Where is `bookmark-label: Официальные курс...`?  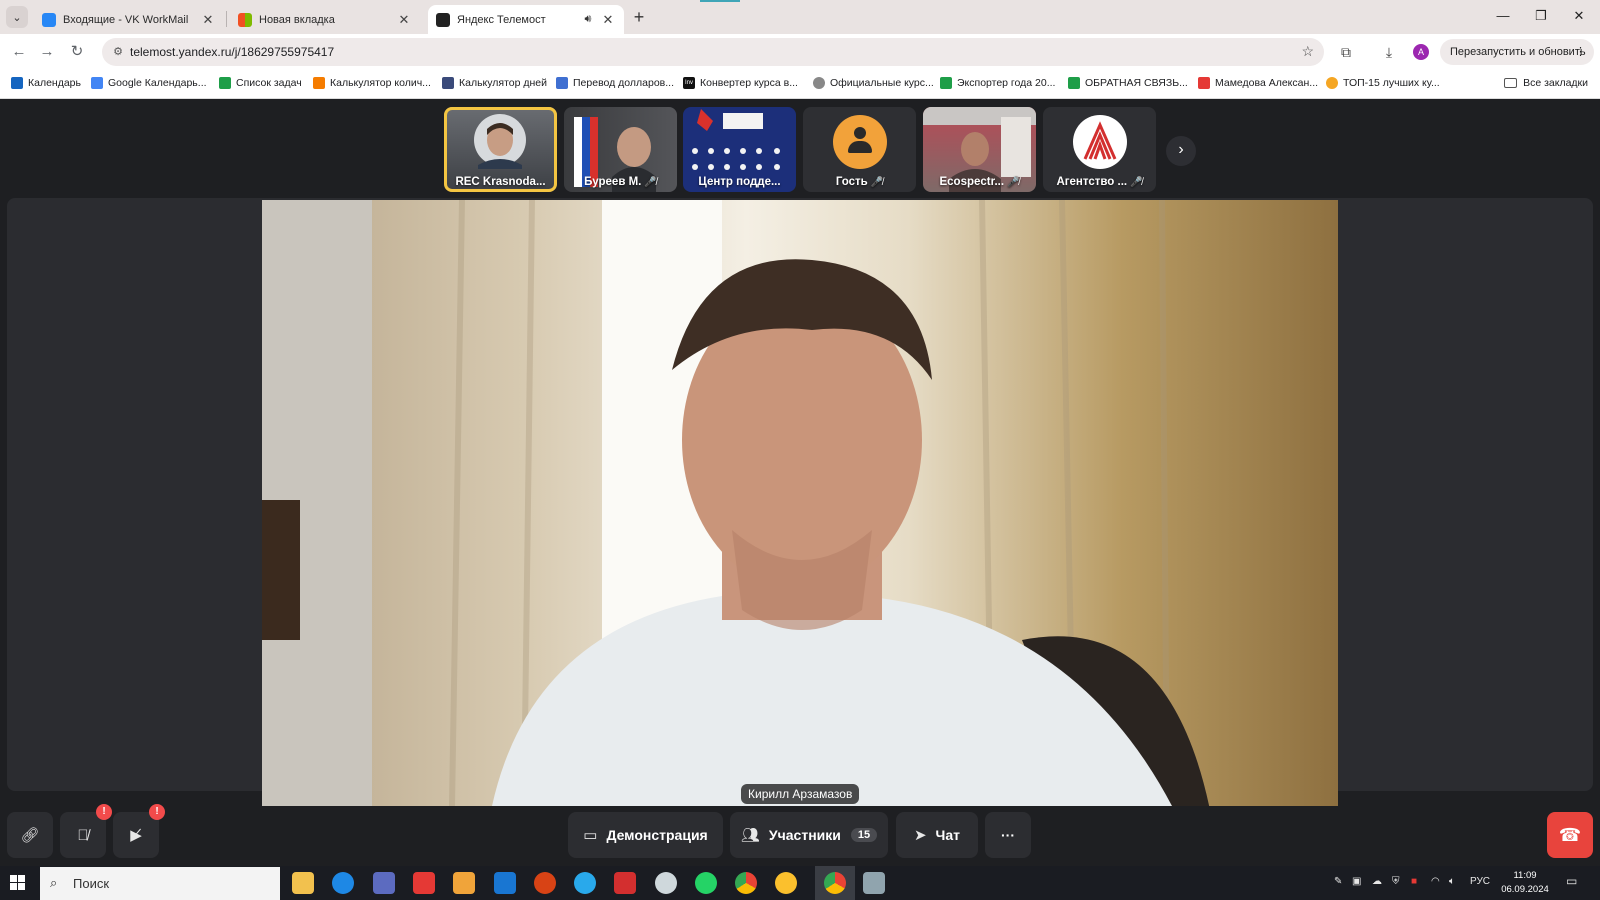
bookmark-label: Официальные курс... is located at coordinates (882, 83).